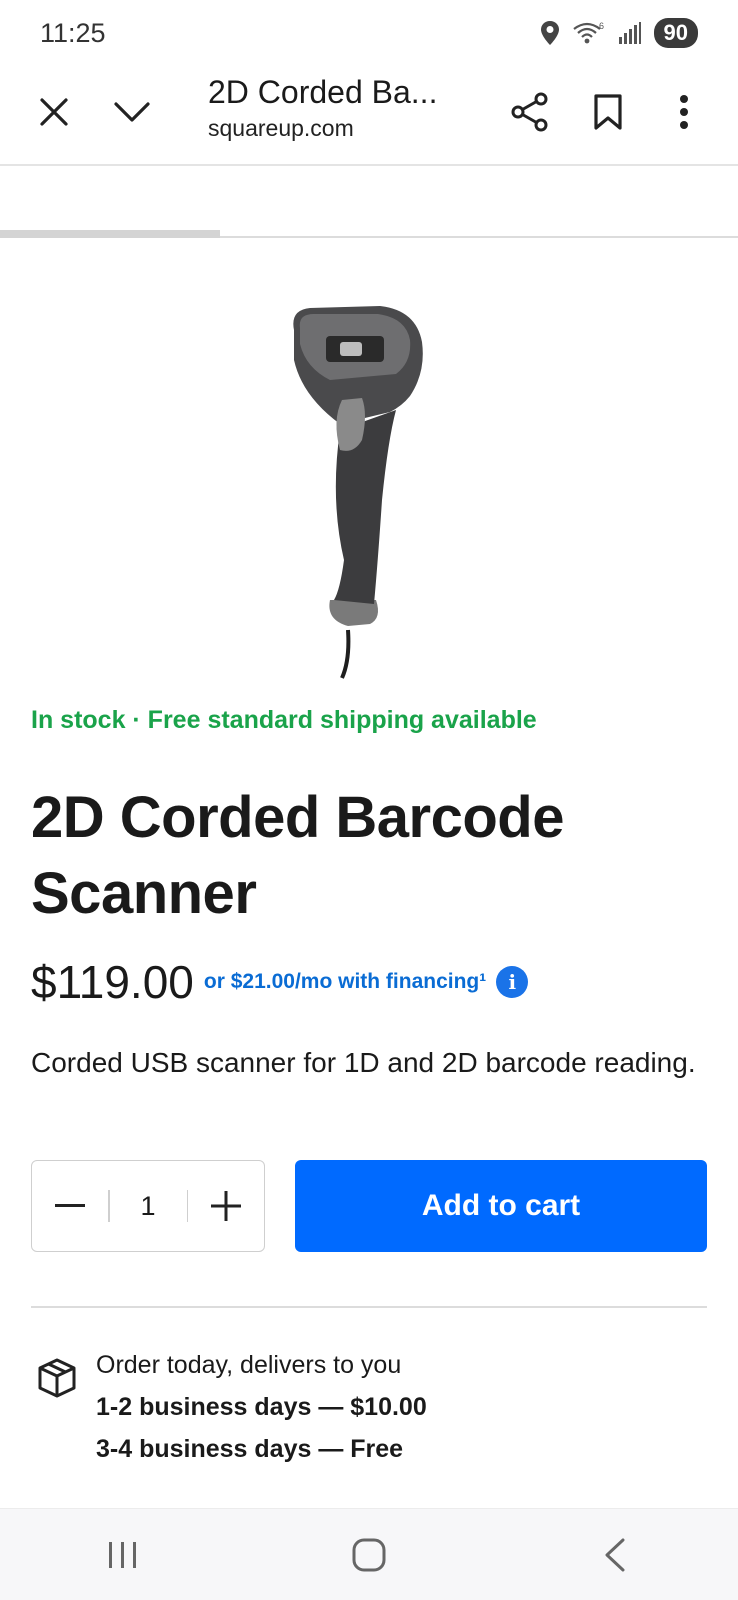  Describe the element at coordinates (549, 33) in the screenshot. I see `location-icon` at that location.